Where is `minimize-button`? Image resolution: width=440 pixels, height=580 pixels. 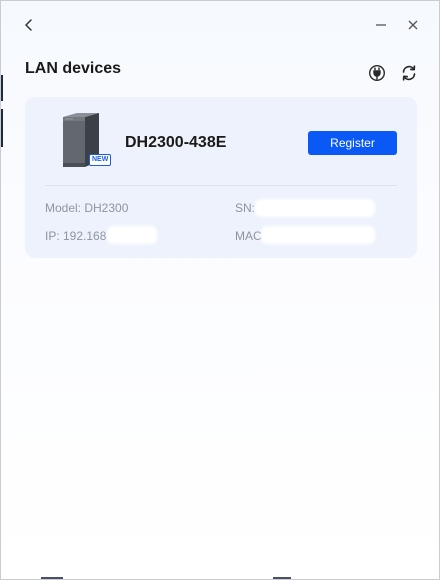 minimize-button is located at coordinates (381, 25).